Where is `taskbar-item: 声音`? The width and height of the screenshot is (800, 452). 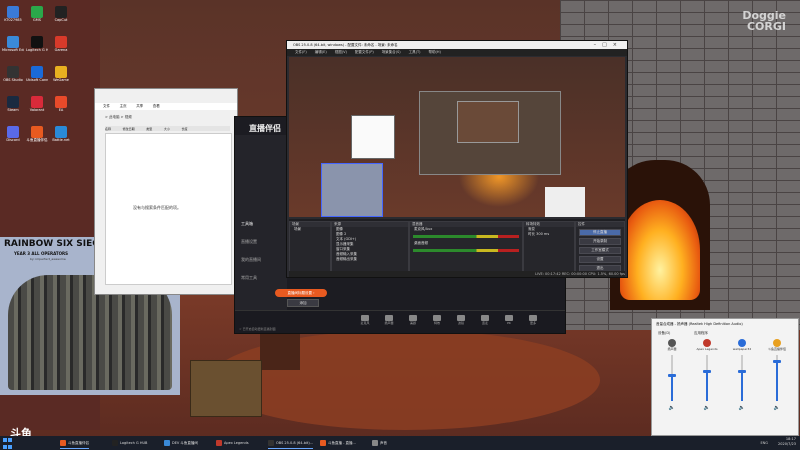 taskbar-item: 声音 is located at coordinates (379, 443).